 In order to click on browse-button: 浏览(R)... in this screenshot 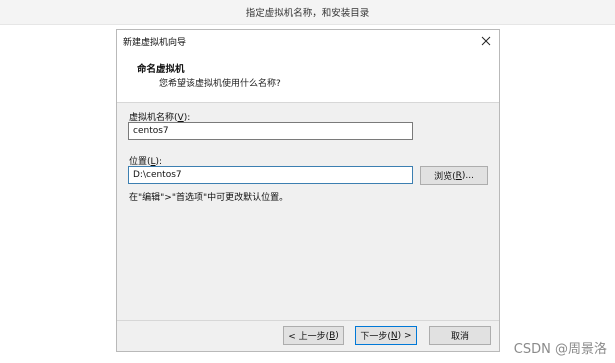, I will do `click(454, 175)`.